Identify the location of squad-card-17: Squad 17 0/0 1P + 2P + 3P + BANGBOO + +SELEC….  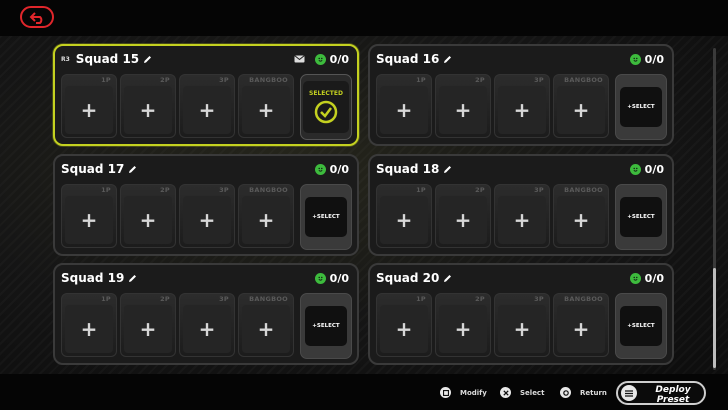
(206, 205).